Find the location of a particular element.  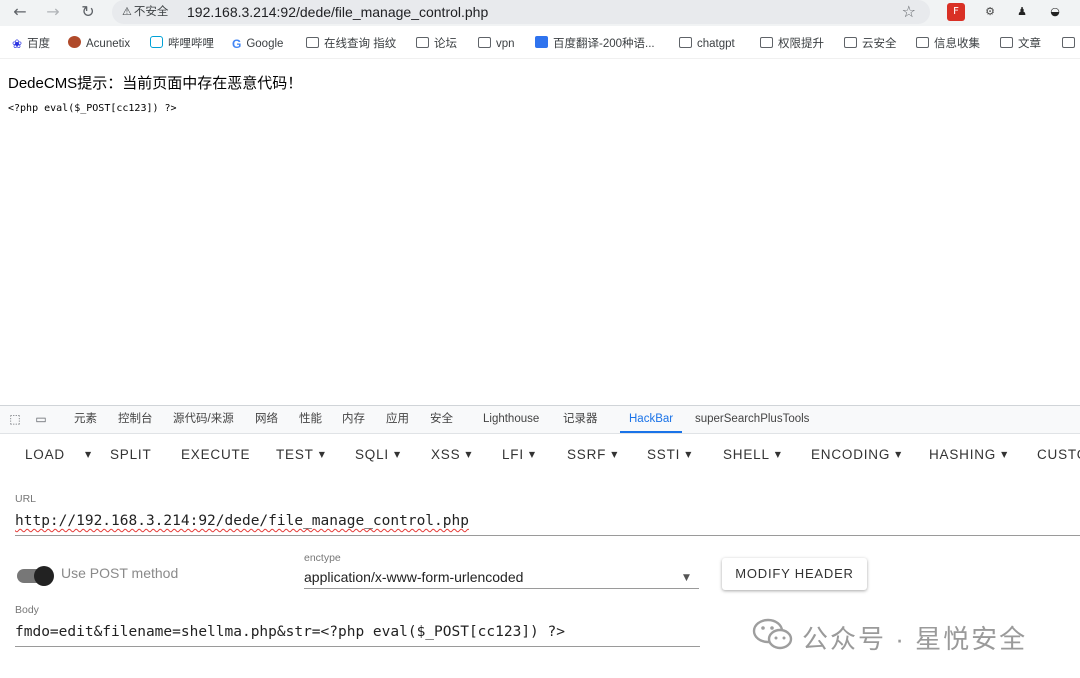

tab-network: 网络 is located at coordinates (266, 419).